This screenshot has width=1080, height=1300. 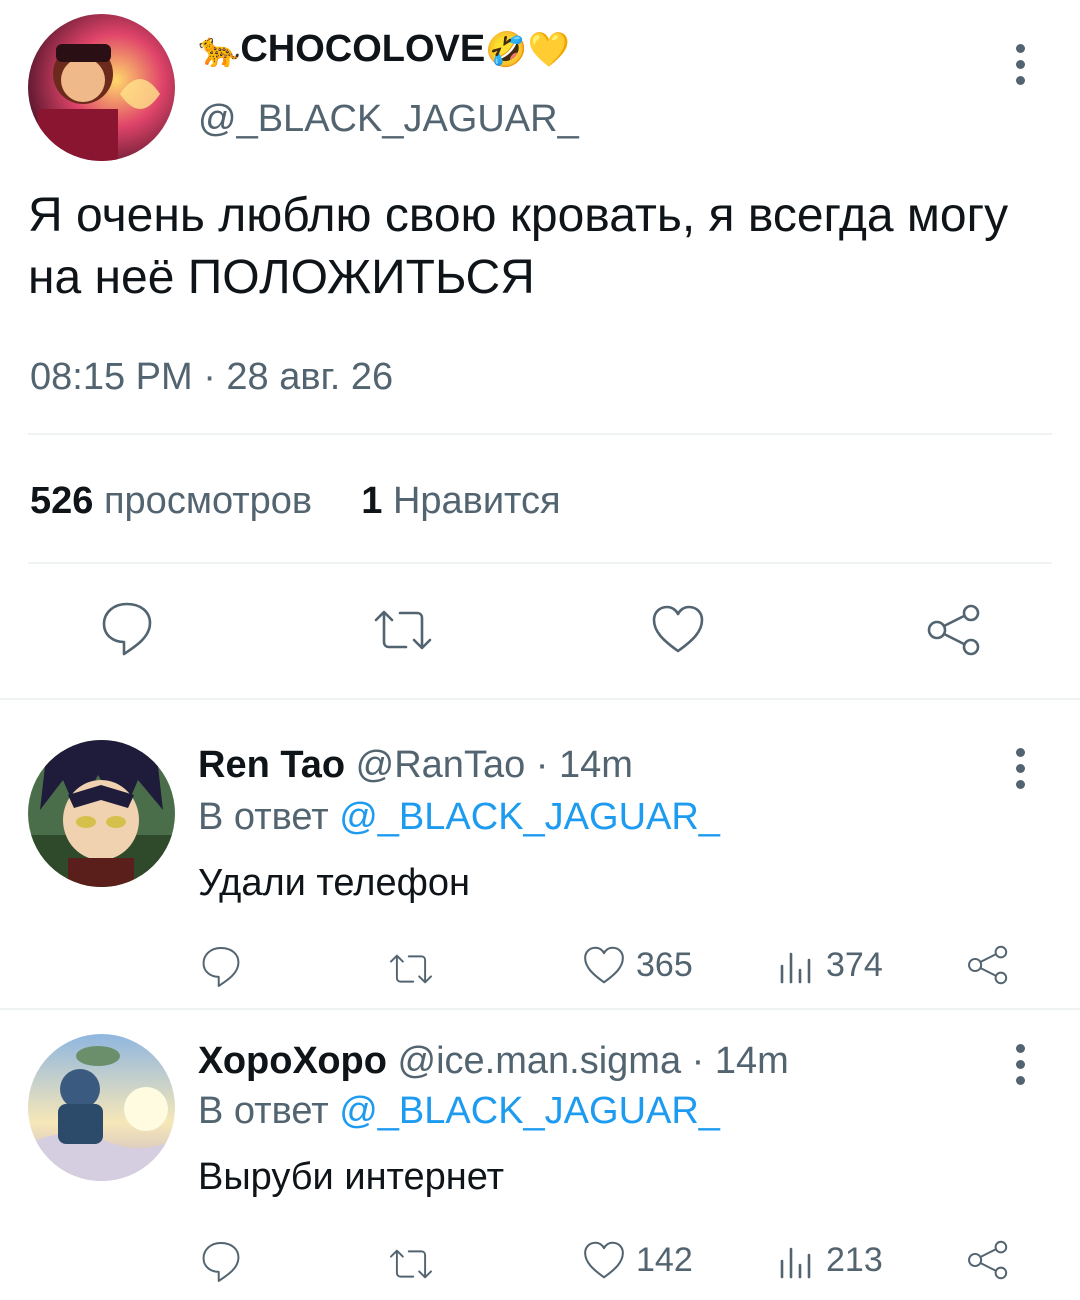 I want to click on reply-handle: @ice.man.sigma, so click(x=540, y=1061).